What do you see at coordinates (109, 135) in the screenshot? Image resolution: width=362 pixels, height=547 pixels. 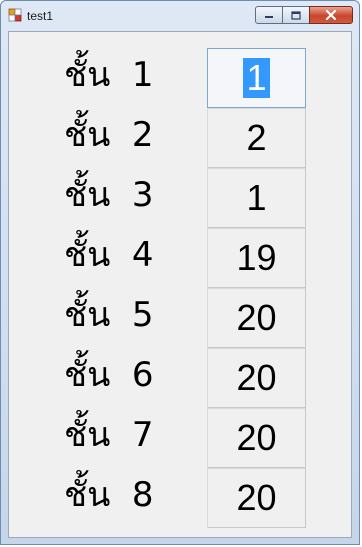 I see `floor-label-2: ชั้น 2` at bounding box center [109, 135].